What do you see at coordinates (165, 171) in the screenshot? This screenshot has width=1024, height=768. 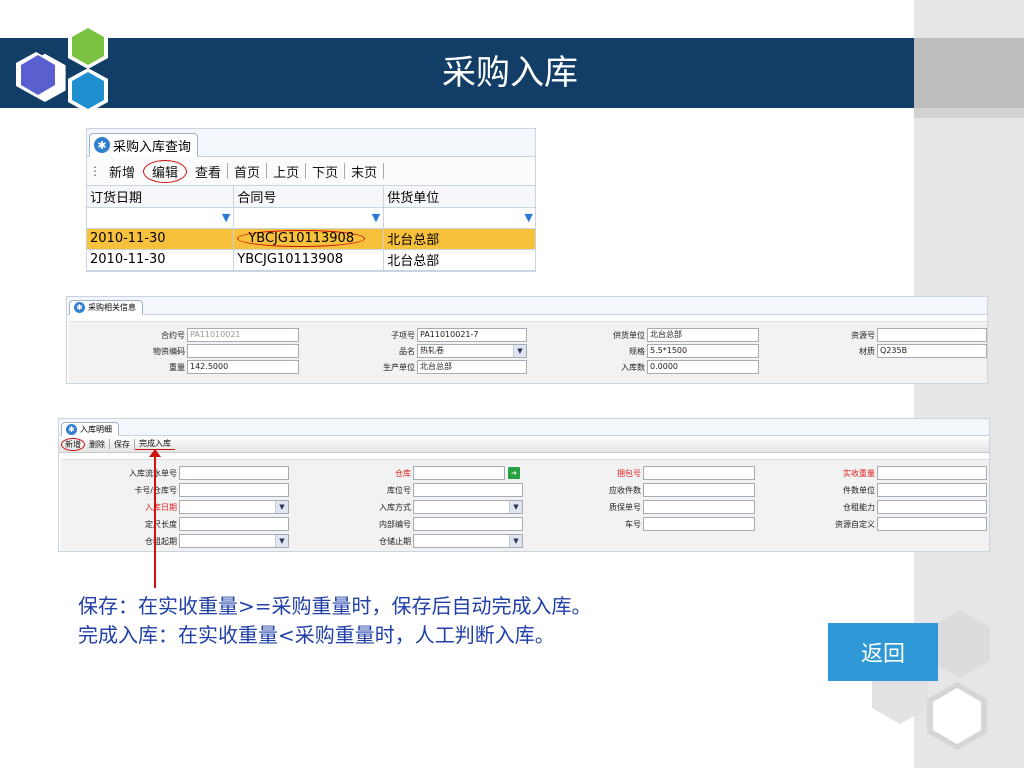 I see `edit-button: 编辑` at bounding box center [165, 171].